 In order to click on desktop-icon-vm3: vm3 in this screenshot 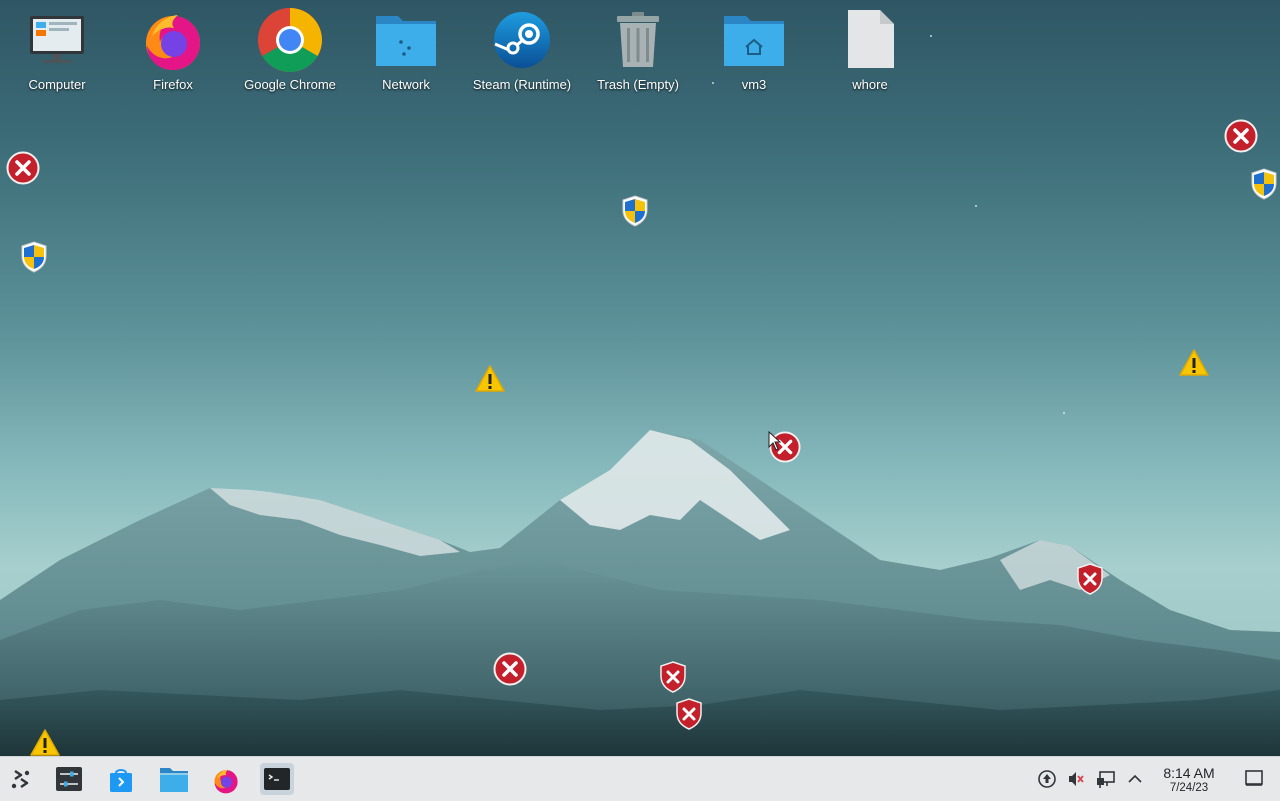, I will do `click(754, 49)`.